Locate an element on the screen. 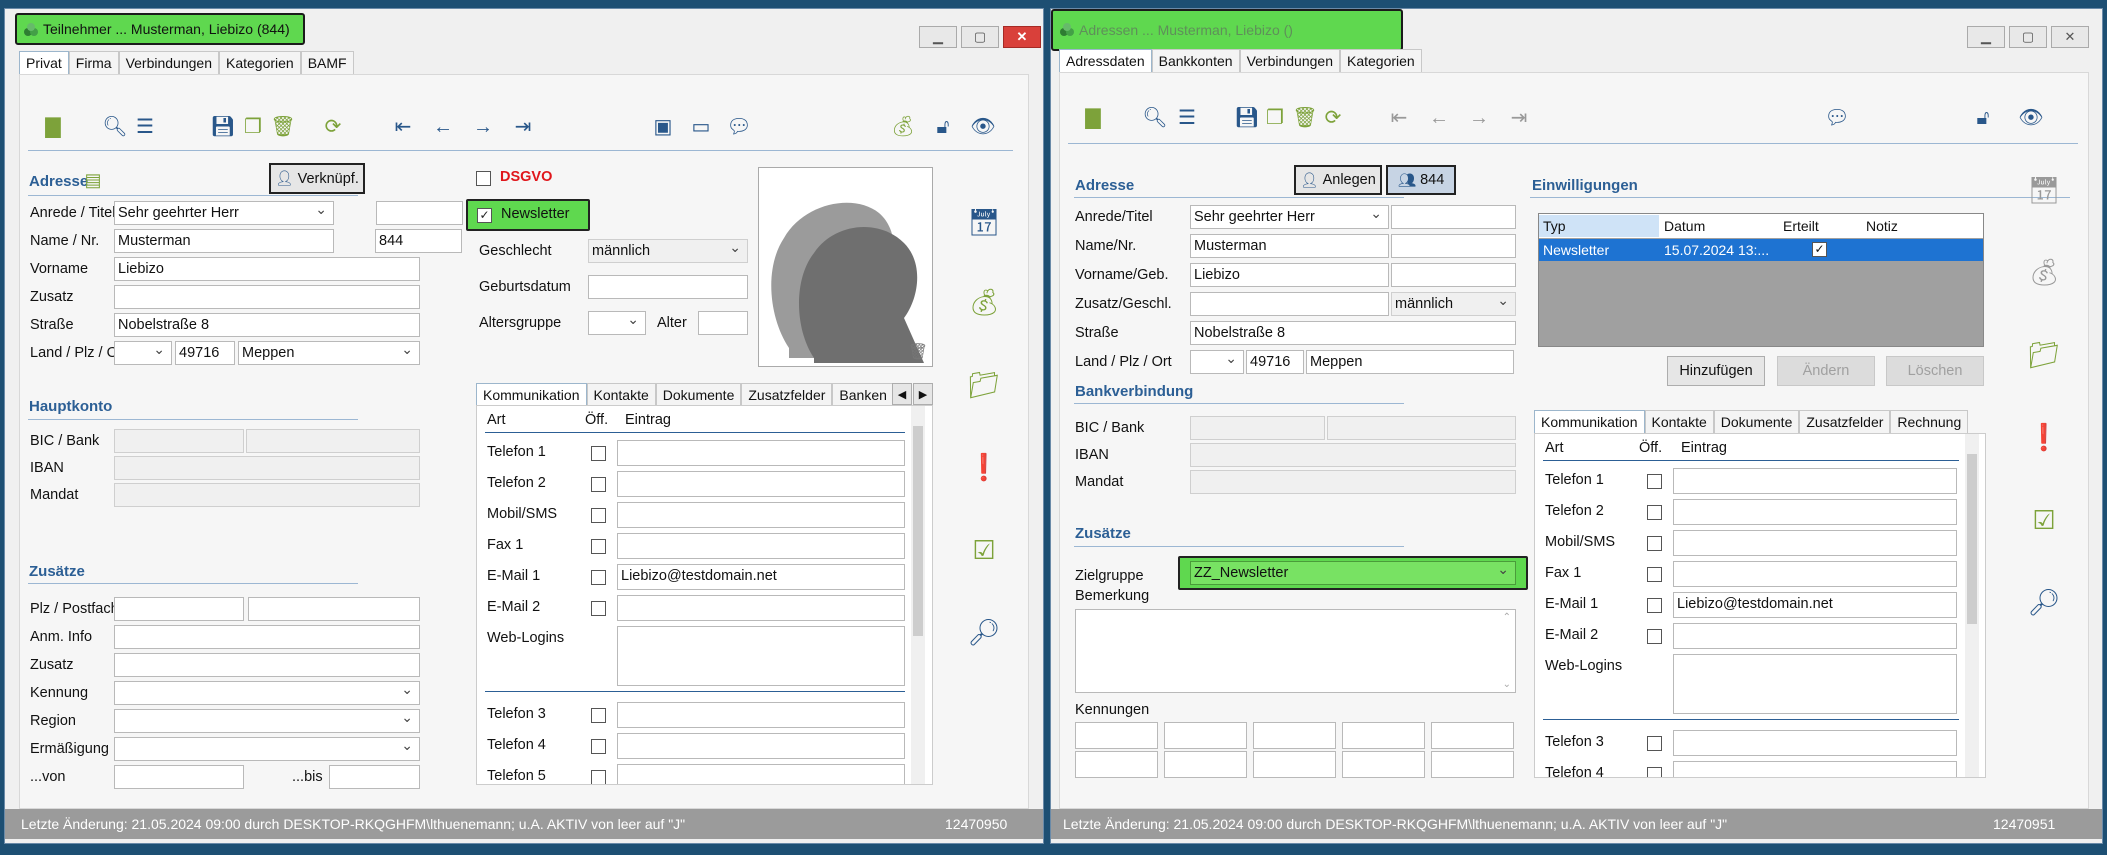 This screenshot has width=2107, height=855. calendar-icon: 📅︎ is located at coordinates (984, 222).